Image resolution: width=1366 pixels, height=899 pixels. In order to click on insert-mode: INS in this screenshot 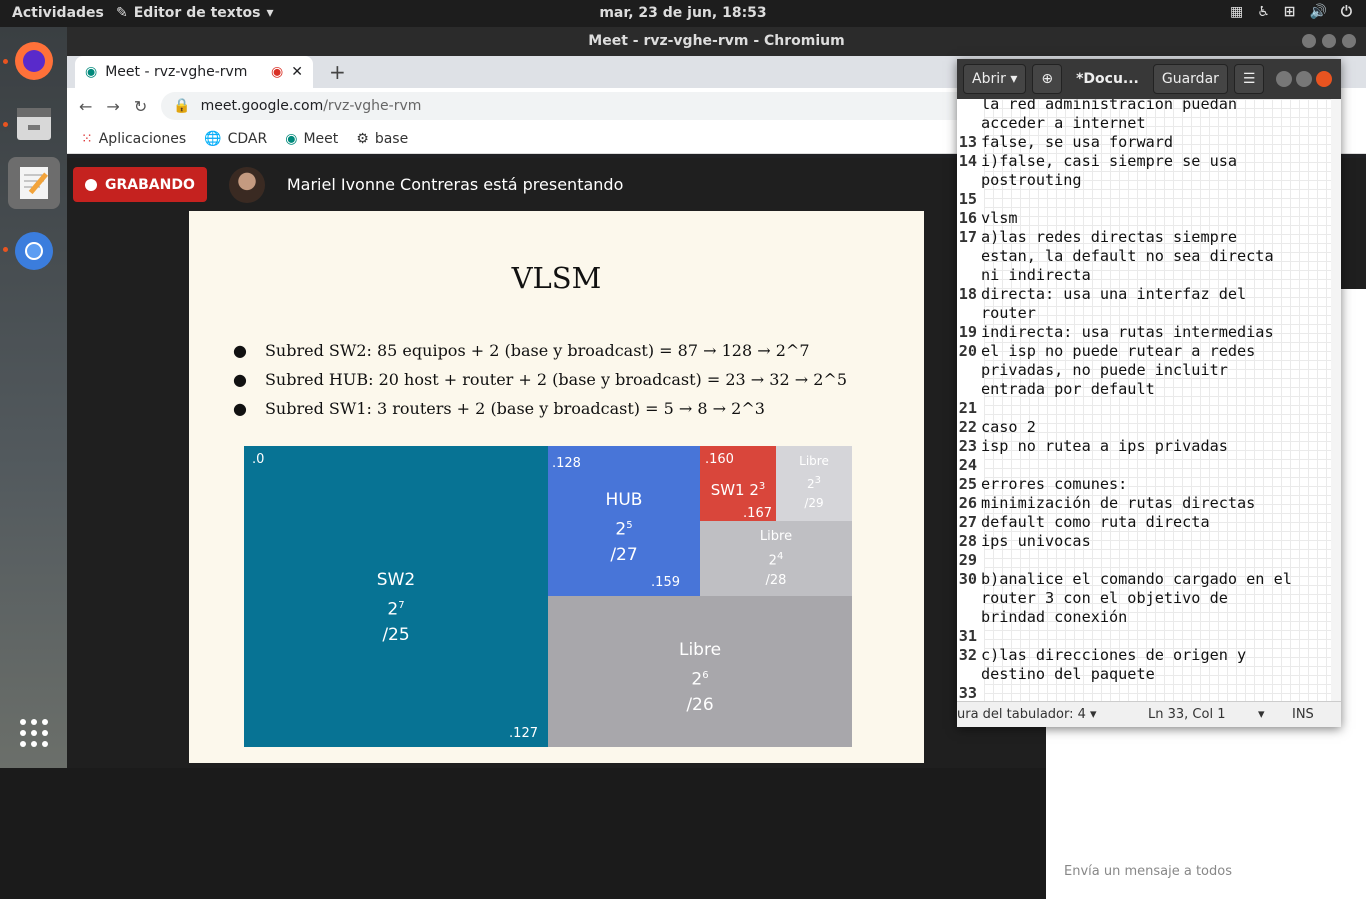, I will do `click(1303, 714)`.